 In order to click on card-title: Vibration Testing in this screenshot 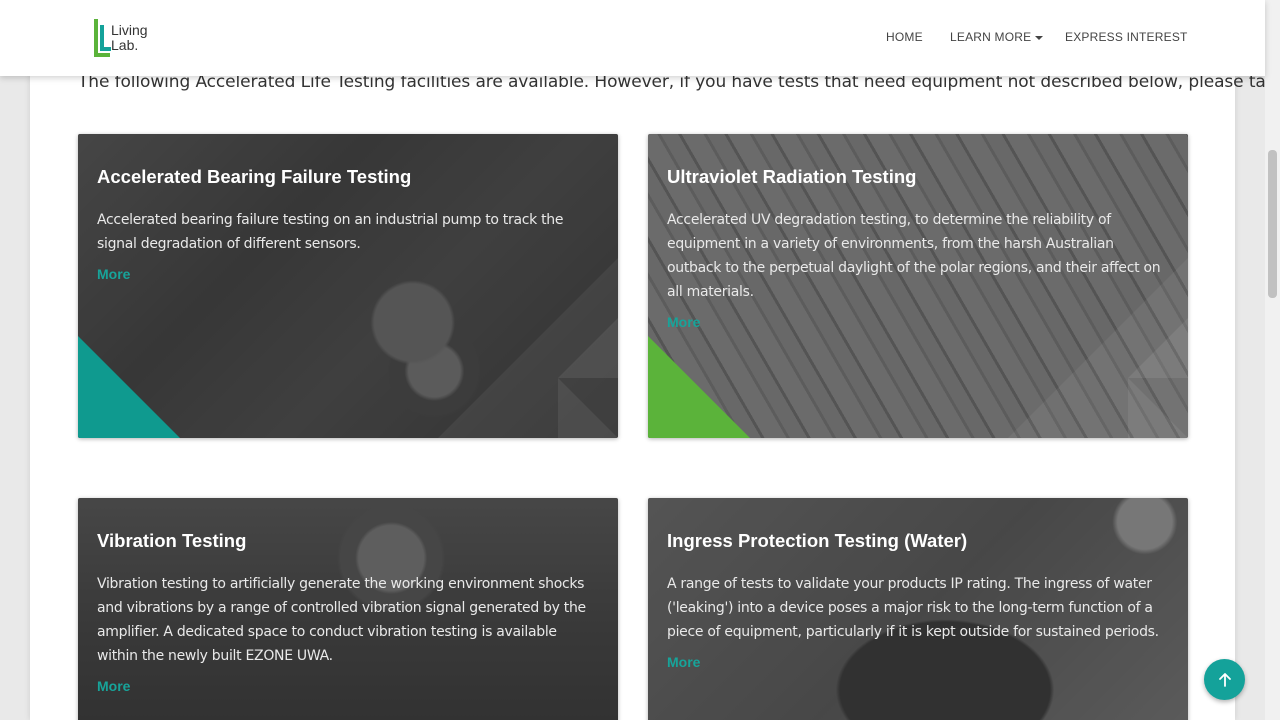, I will do `click(172, 540)`.